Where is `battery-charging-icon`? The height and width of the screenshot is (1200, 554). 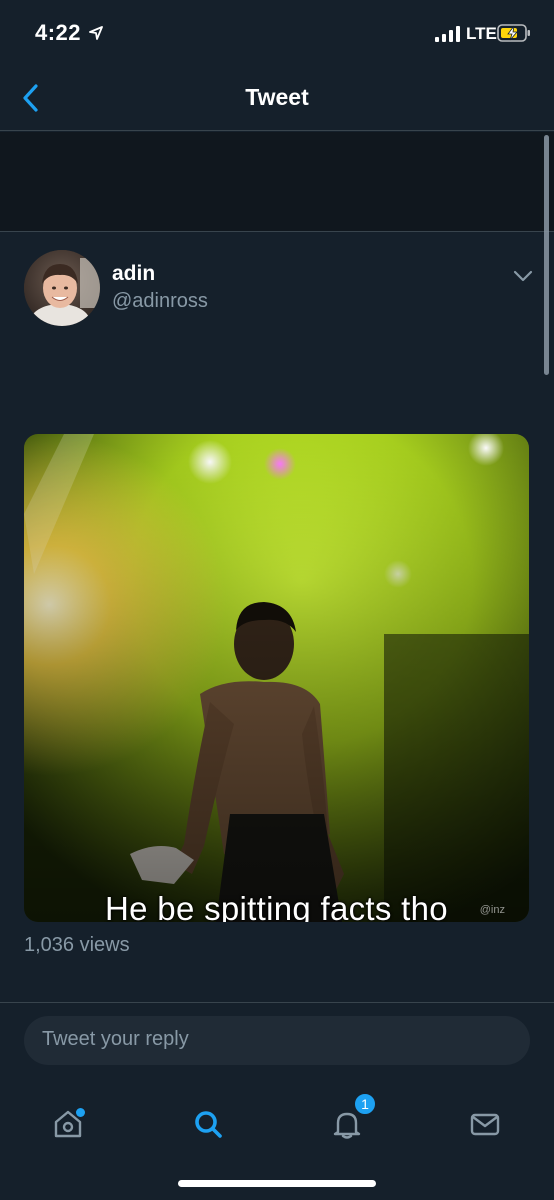 battery-charging-icon is located at coordinates (513, 33).